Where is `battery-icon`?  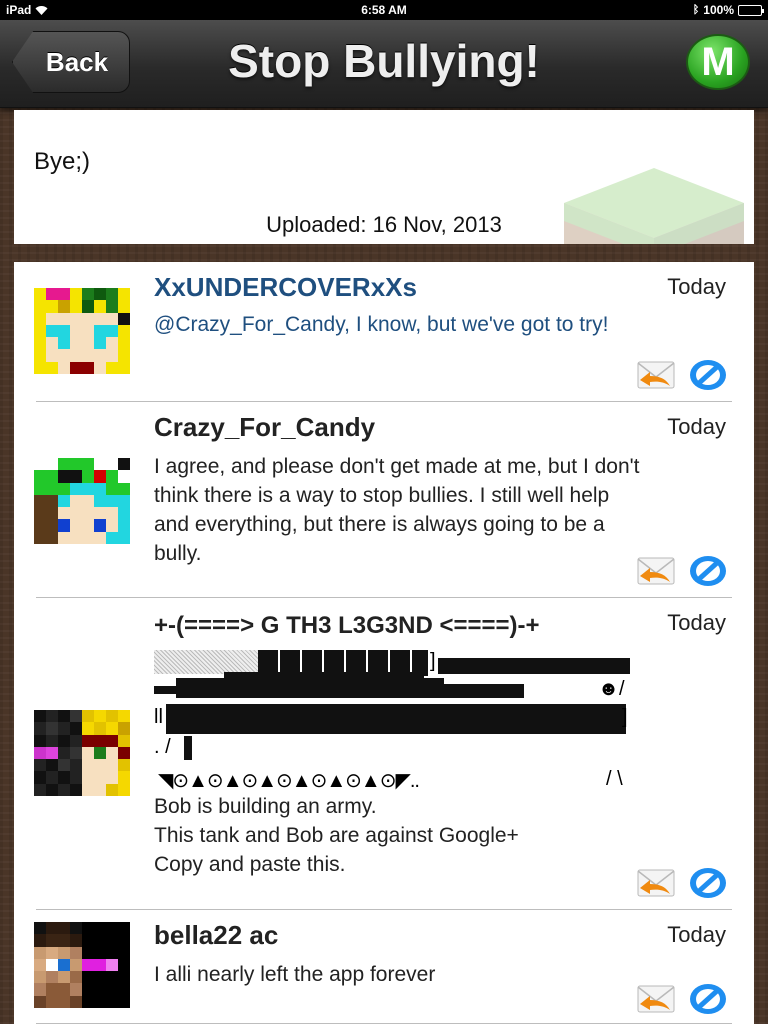 battery-icon is located at coordinates (751, 10).